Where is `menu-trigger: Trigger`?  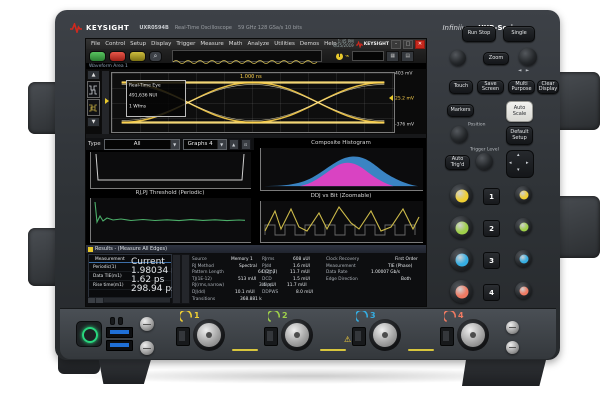
menu-trigger: Trigger is located at coordinates (185, 44).